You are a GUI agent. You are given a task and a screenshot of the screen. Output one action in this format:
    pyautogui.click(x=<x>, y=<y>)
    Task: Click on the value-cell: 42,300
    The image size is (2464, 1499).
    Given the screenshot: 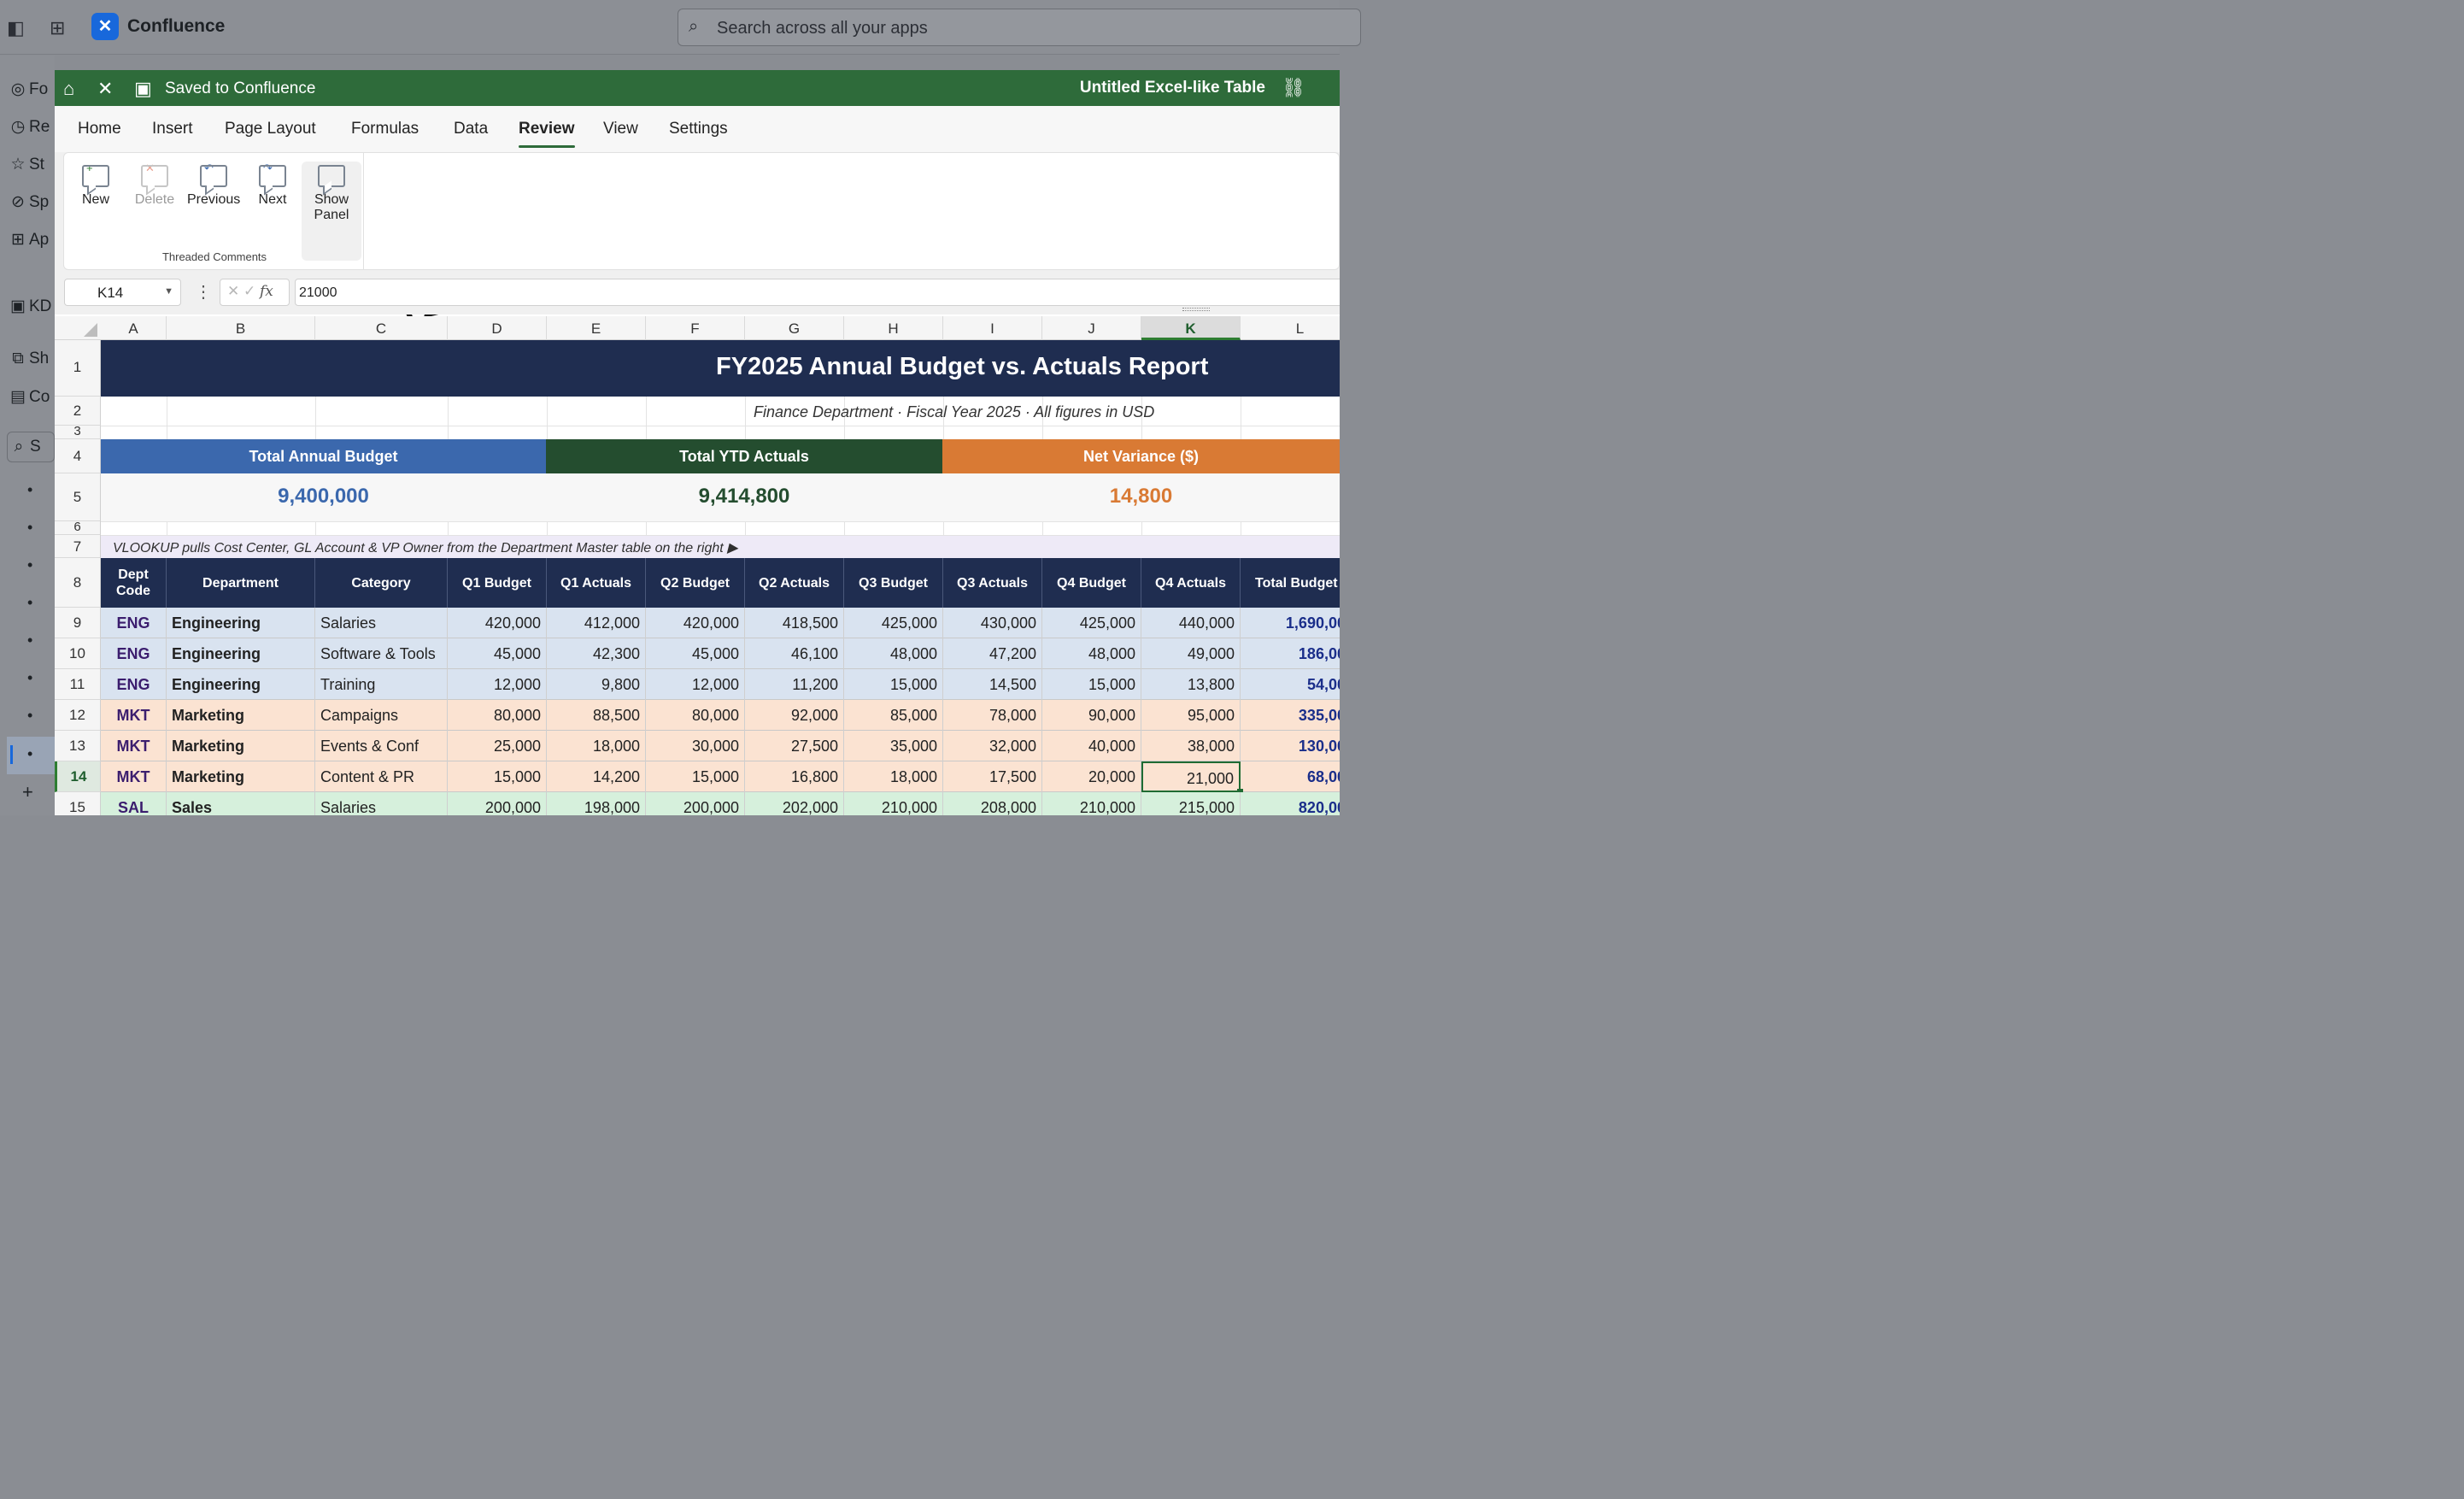 What is the action you would take?
    pyautogui.click(x=596, y=653)
    